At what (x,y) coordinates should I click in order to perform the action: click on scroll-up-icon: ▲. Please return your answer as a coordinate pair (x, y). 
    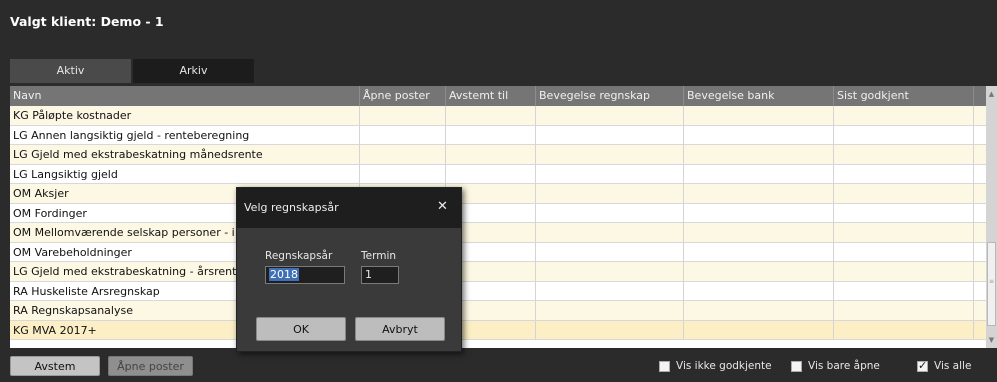
    Looking at the image, I should click on (991, 94).